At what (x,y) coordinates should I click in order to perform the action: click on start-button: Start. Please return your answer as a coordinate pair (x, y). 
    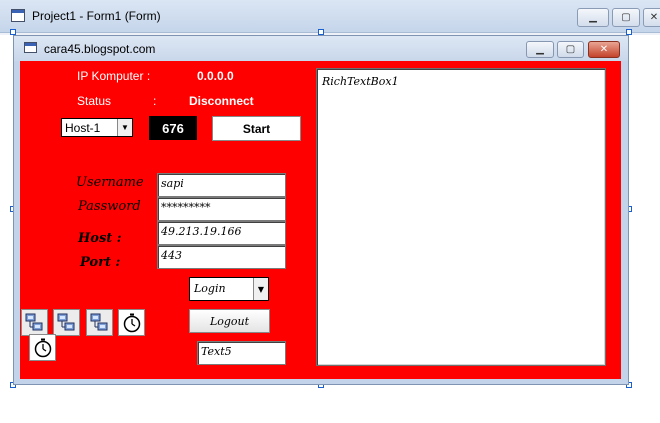
    Looking at the image, I should click on (256, 128).